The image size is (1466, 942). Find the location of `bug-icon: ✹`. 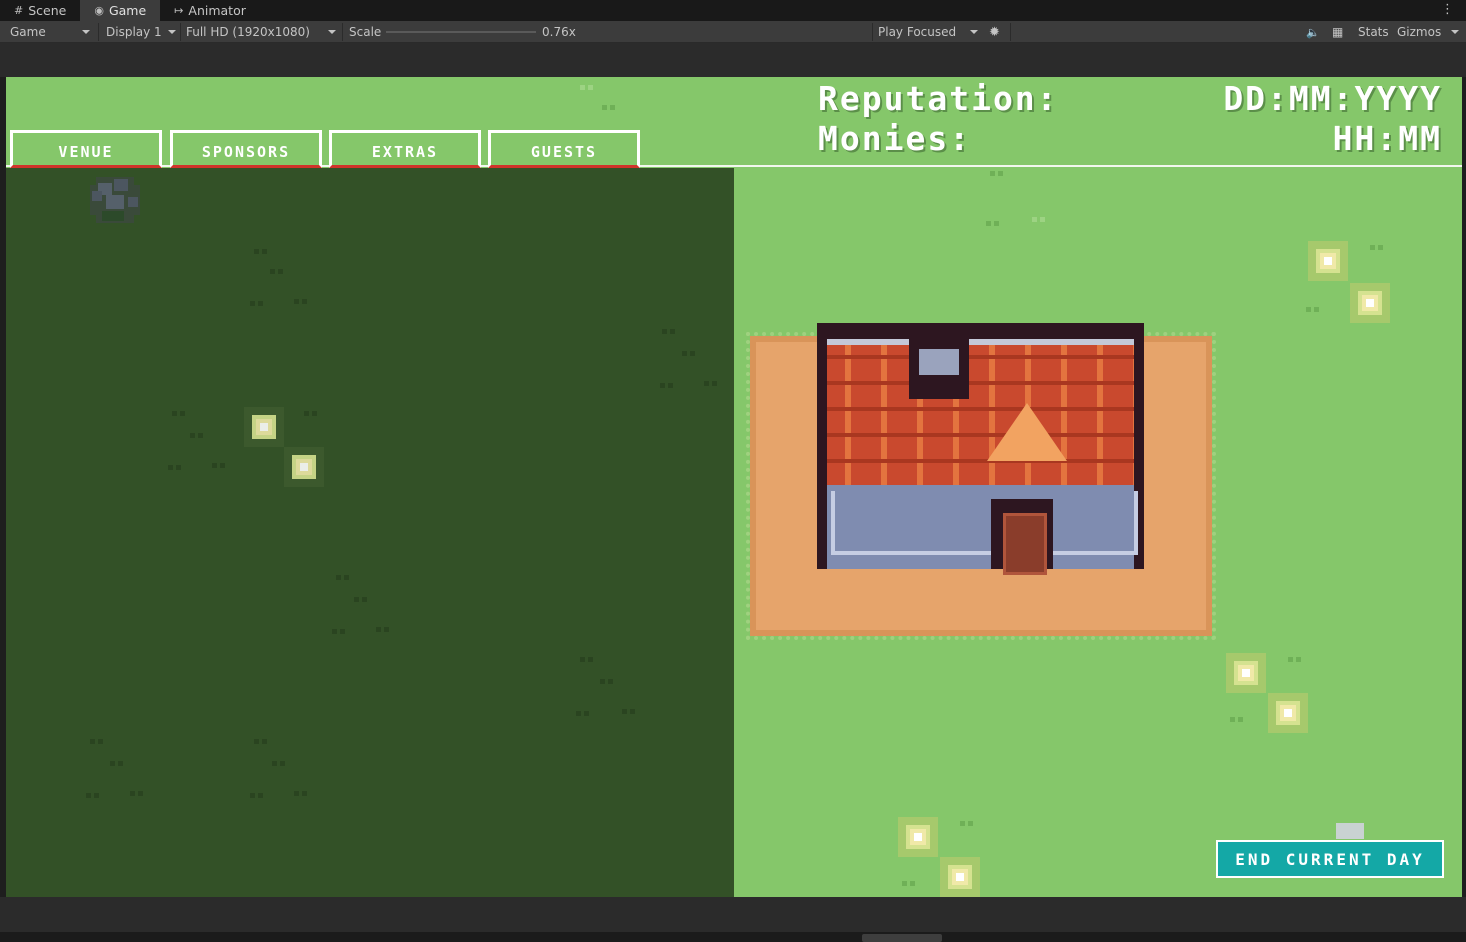

bug-icon: ✹ is located at coordinates (994, 32).